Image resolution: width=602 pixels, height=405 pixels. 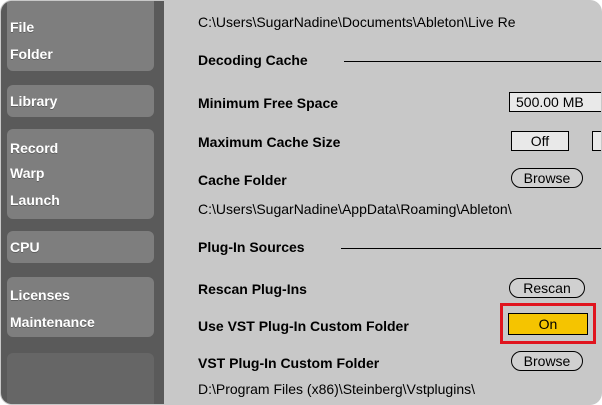 I want to click on max-cache-size-off-button: Off, so click(x=540, y=141).